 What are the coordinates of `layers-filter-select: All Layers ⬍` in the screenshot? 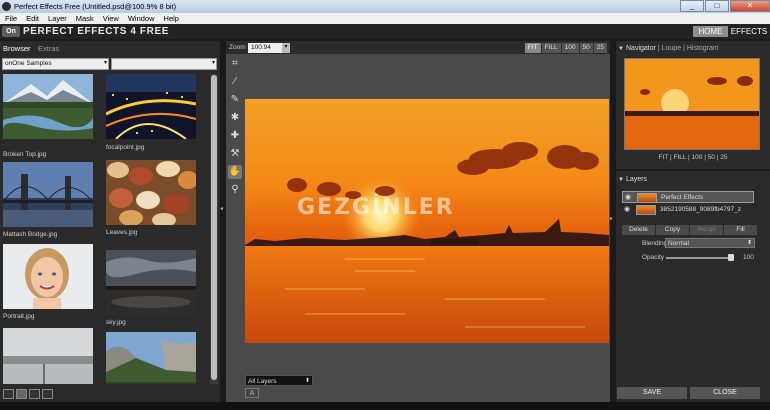 It's located at (279, 380).